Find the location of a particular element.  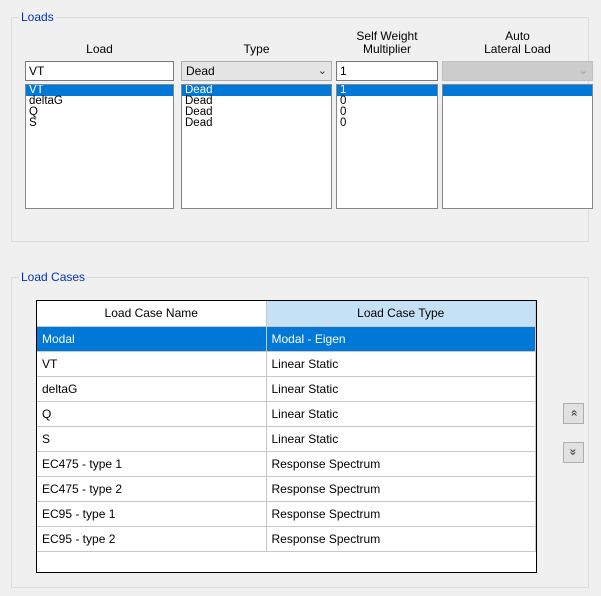

move-up-button: » is located at coordinates (573, 413).